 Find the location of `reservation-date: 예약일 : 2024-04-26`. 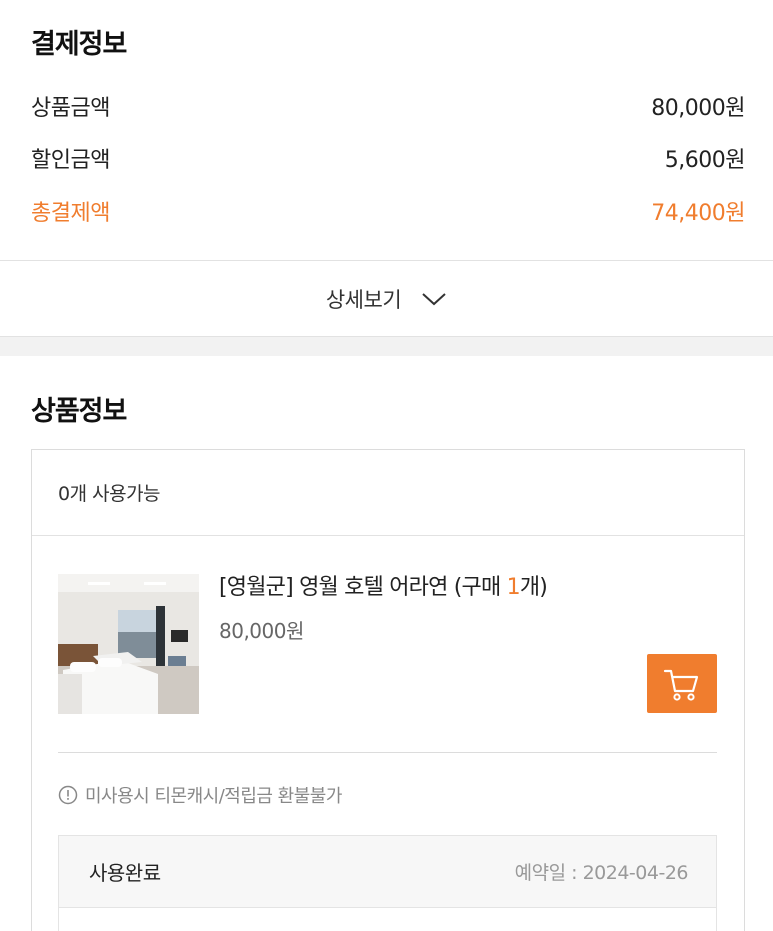

reservation-date: 예약일 : 2024-04-26 is located at coordinates (601, 873).